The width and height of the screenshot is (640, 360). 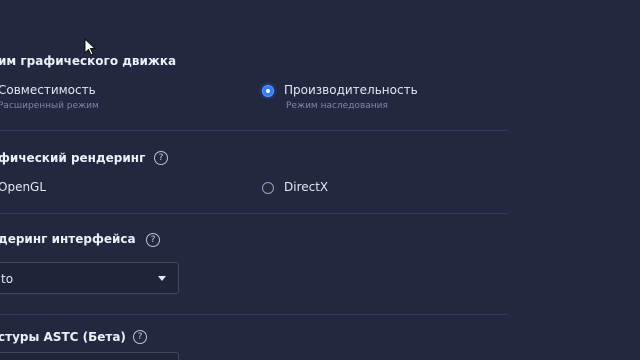 What do you see at coordinates (89, 356) in the screenshot?
I see `astc-select` at bounding box center [89, 356].